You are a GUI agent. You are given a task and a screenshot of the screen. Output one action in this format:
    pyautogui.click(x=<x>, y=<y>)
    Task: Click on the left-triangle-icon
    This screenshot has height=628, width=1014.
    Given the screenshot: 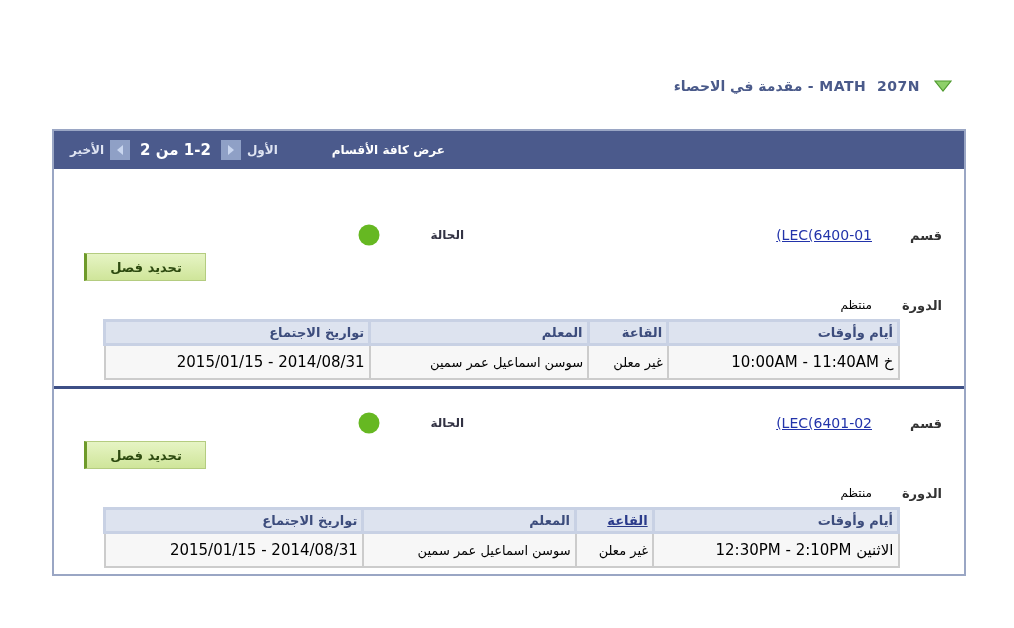 What is the action you would take?
    pyautogui.click(x=120, y=150)
    